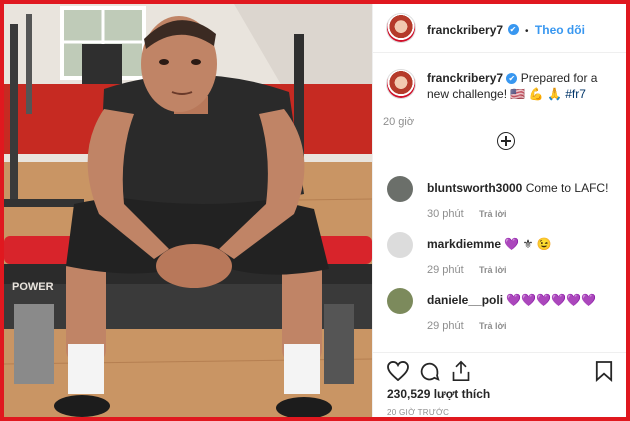 This screenshot has width=630, height=421. Describe the element at coordinates (528, 244) in the screenshot. I see `comment-text: 💜 ⚜ 😉` at that location.